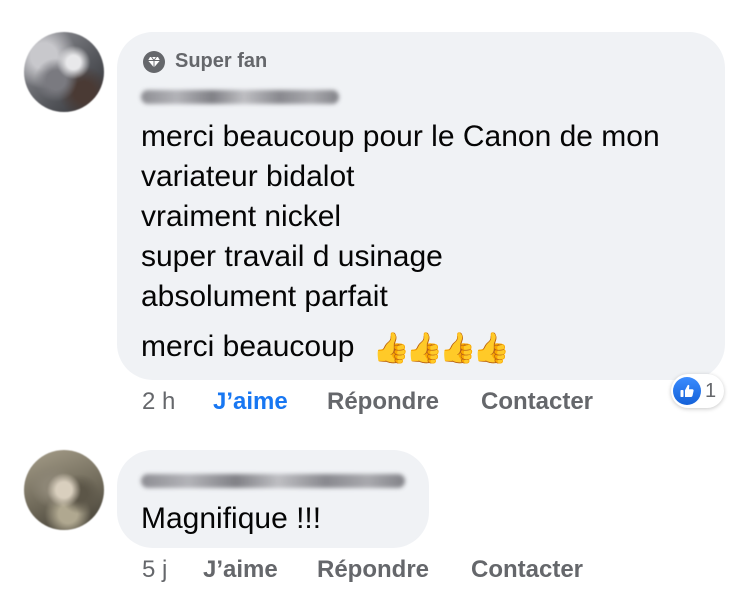 The height and width of the screenshot is (611, 750). What do you see at coordinates (154, 61) in the screenshot?
I see `diamond-icon` at bounding box center [154, 61].